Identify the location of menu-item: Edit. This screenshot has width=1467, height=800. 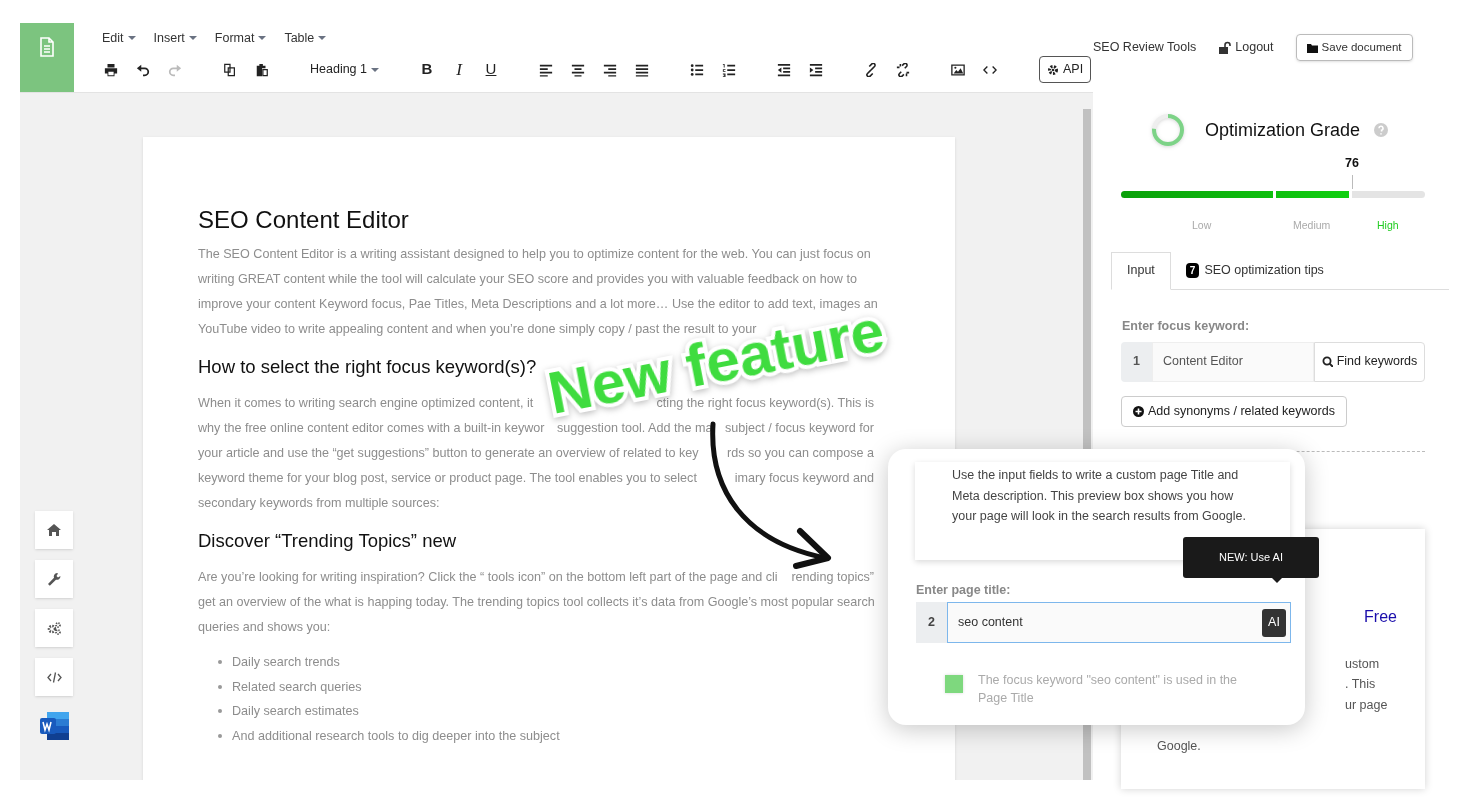
(119, 38).